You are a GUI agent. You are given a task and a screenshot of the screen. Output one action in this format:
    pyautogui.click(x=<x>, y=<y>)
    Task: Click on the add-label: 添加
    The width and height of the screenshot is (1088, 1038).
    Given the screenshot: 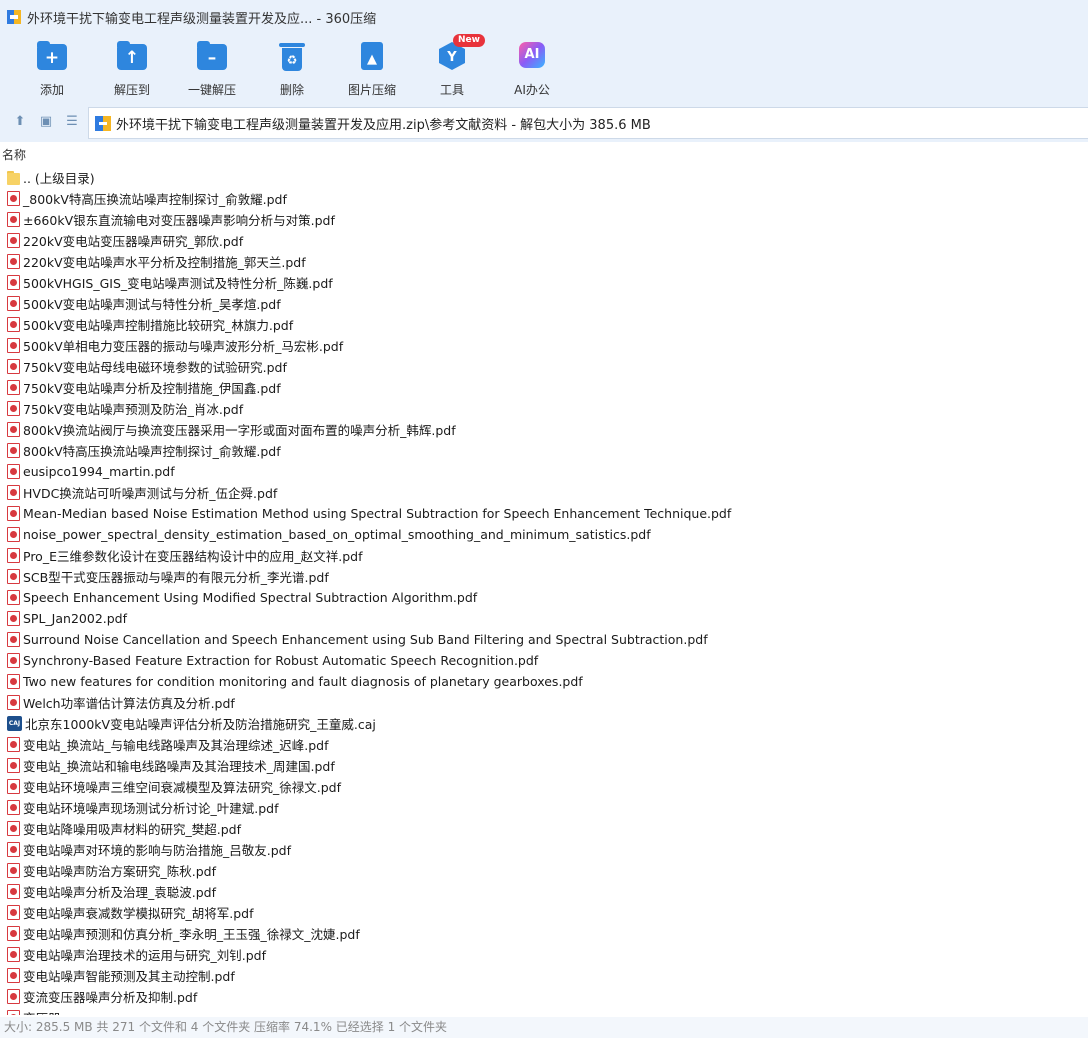 What is the action you would take?
    pyautogui.click(x=51, y=90)
    